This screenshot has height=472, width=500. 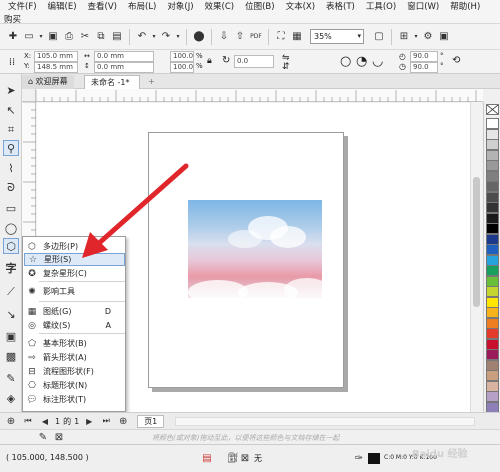 I want to click on cut-icon: ✂, so click(x=85, y=37).